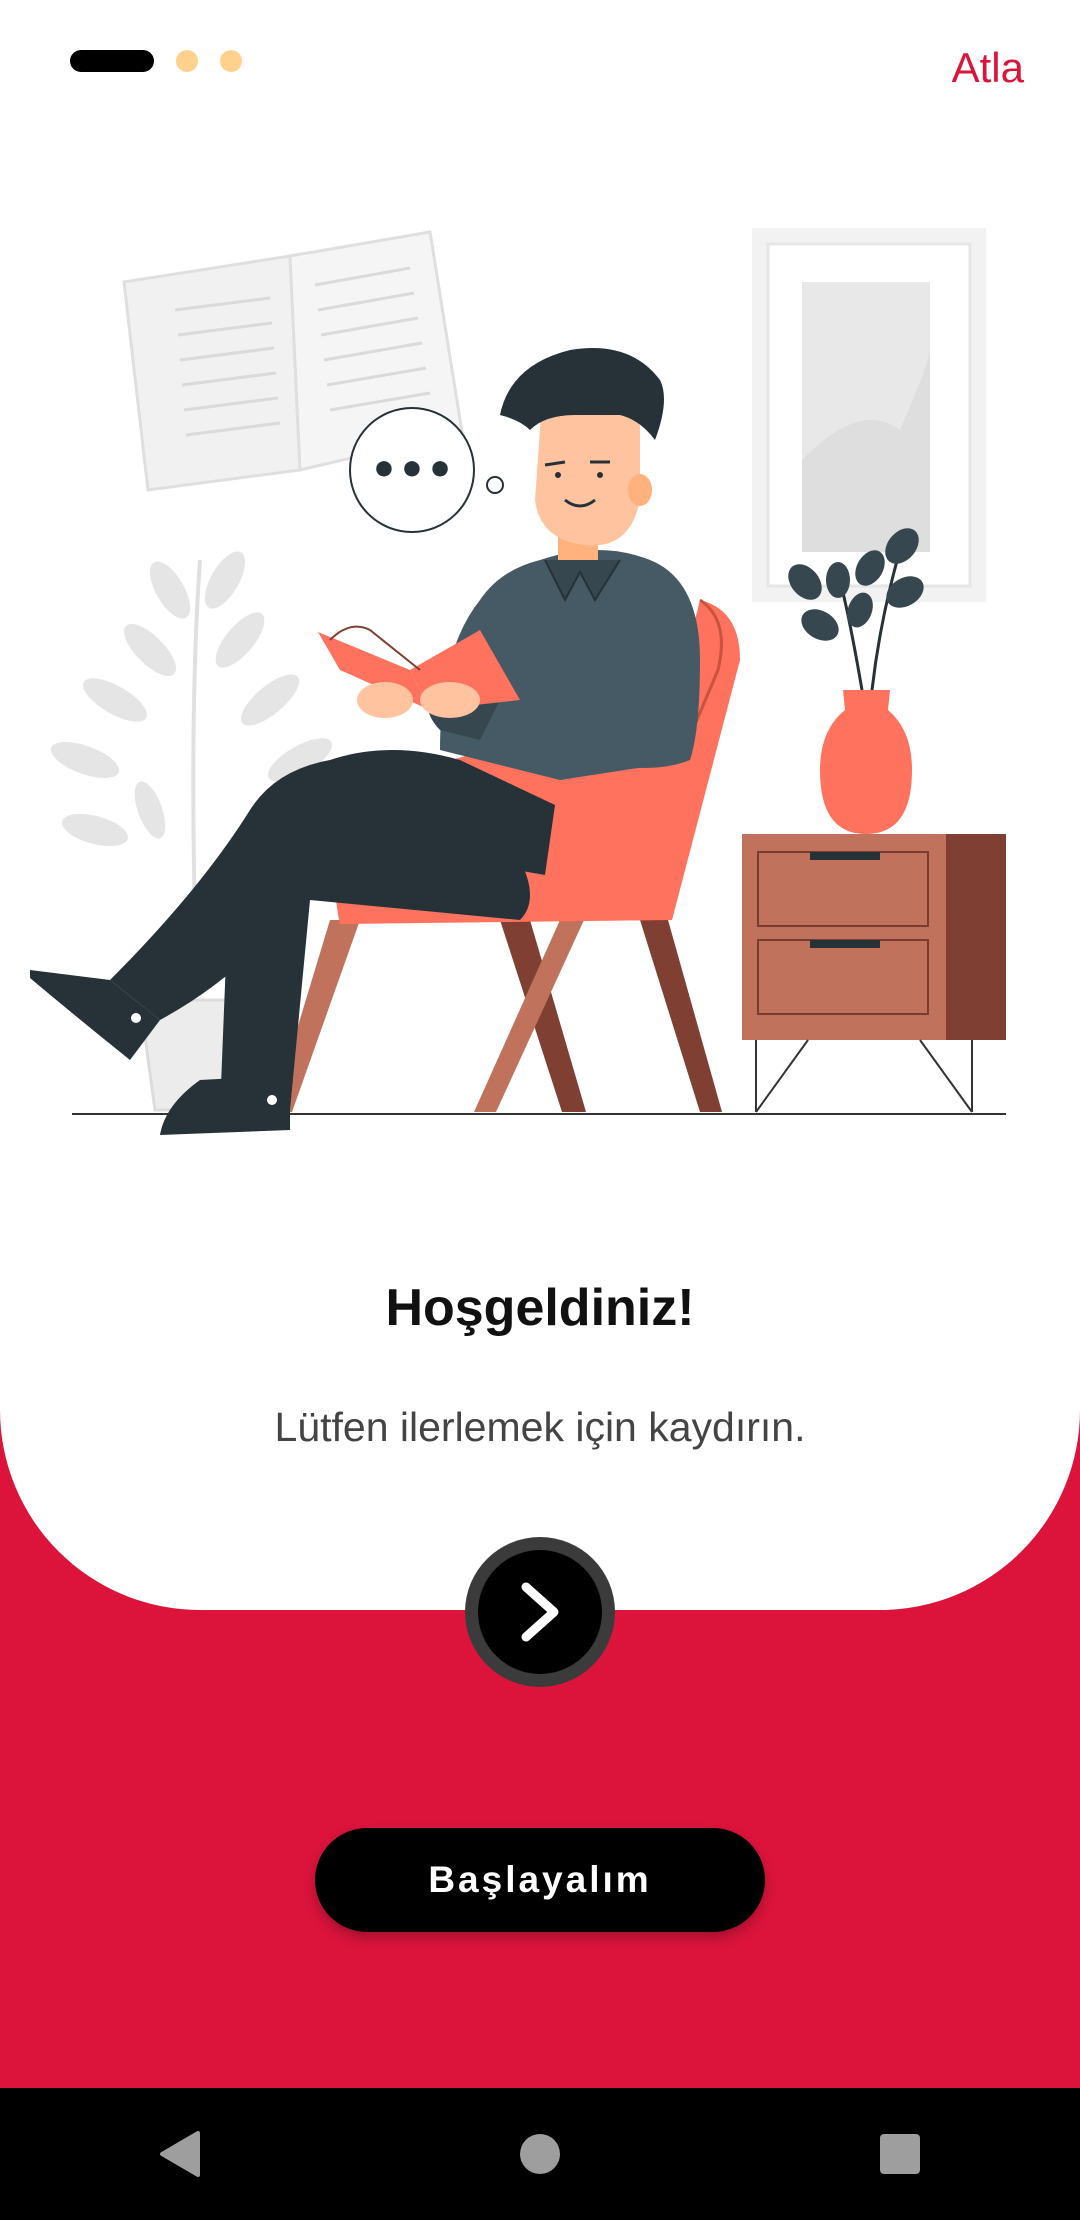 The height and width of the screenshot is (2220, 1080). What do you see at coordinates (156, 61) in the screenshot?
I see `page-indicator` at bounding box center [156, 61].